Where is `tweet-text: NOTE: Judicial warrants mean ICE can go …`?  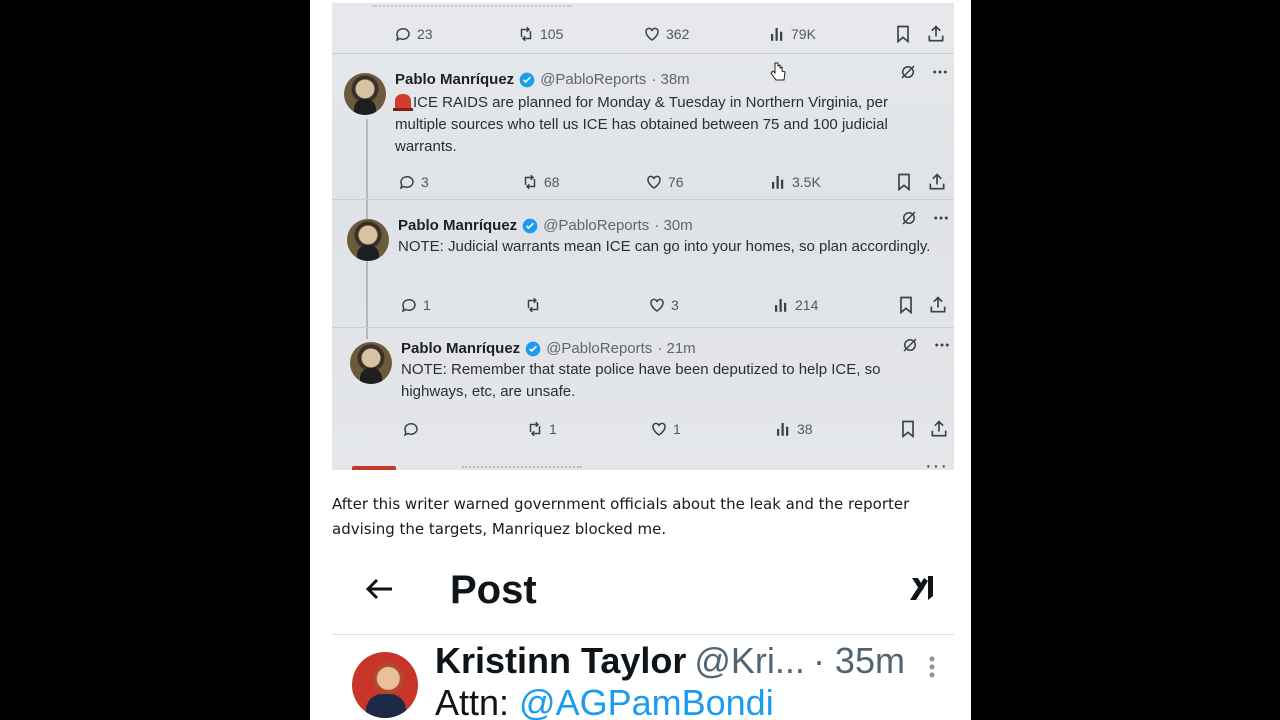
tweet-text: NOTE: Judicial warrants mean ICE can go … is located at coordinates (664, 246).